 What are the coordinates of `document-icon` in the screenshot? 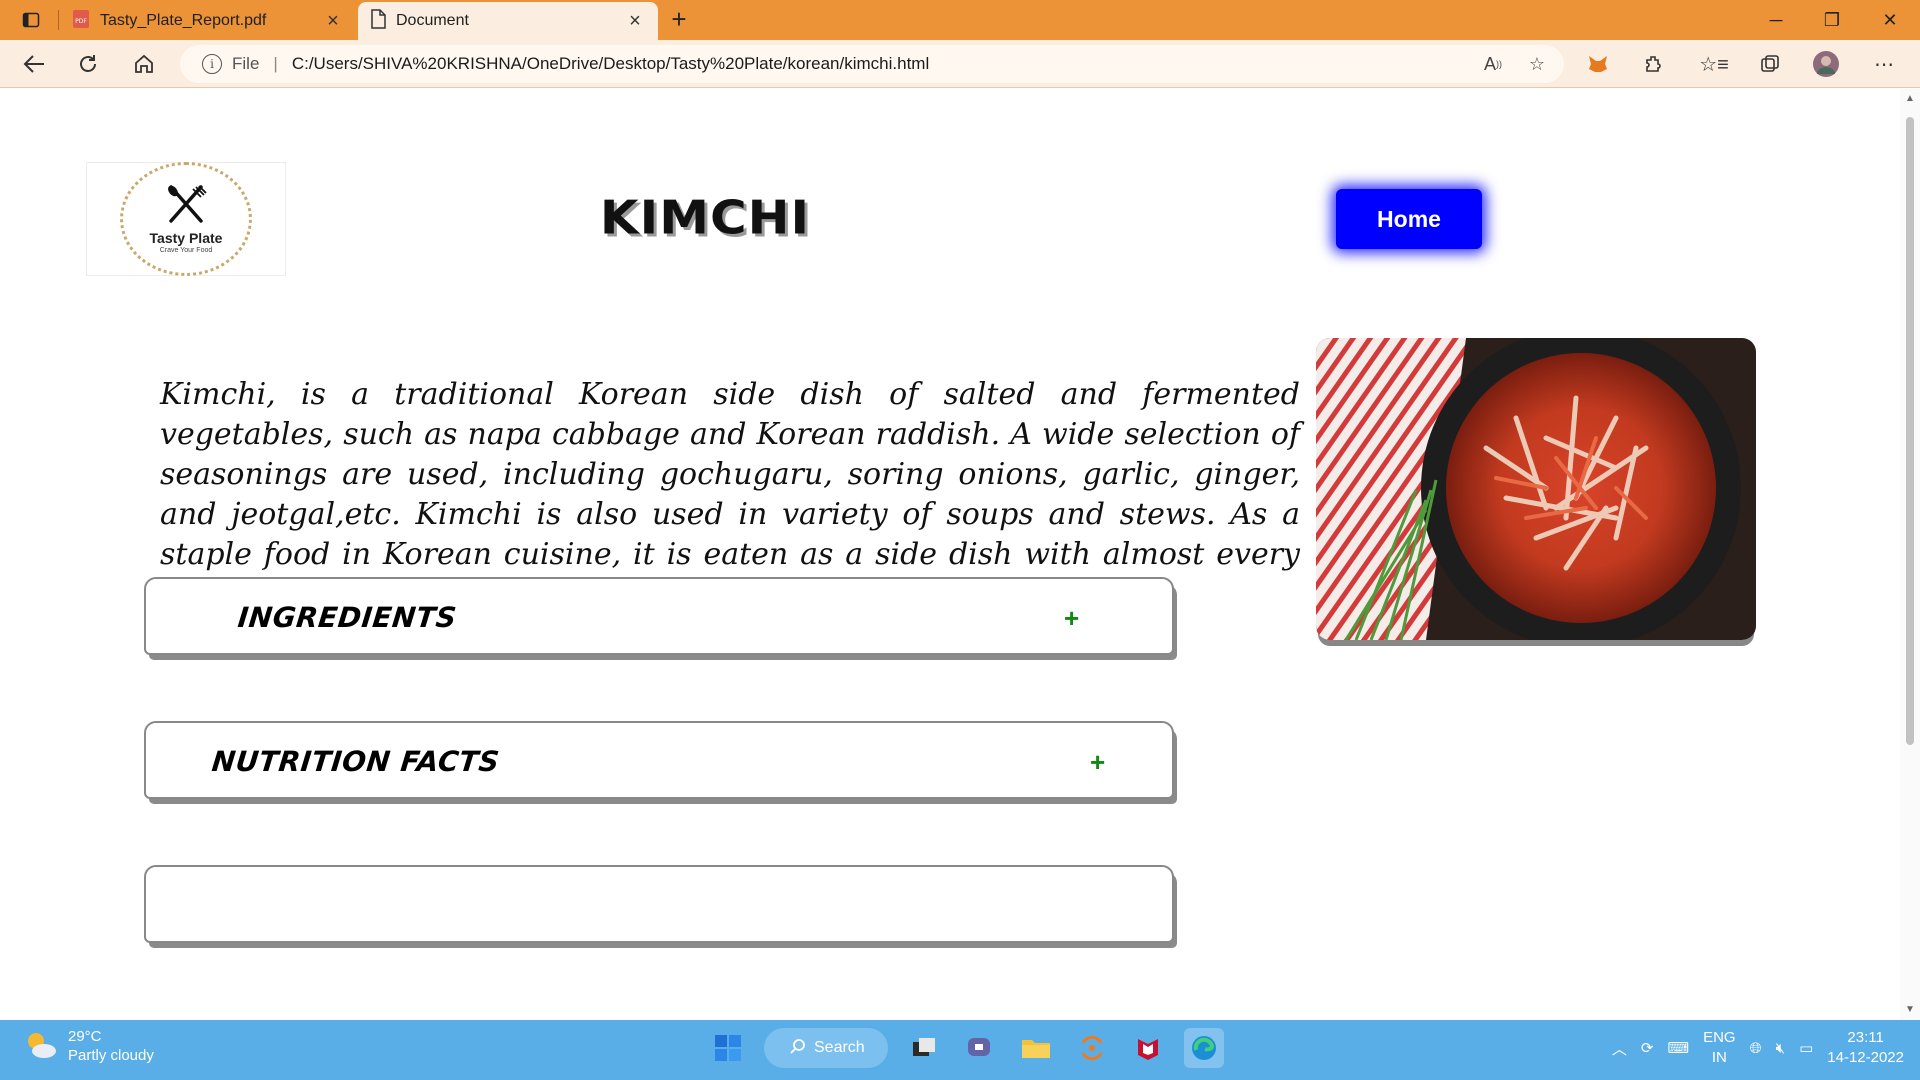 It's located at (378, 21).